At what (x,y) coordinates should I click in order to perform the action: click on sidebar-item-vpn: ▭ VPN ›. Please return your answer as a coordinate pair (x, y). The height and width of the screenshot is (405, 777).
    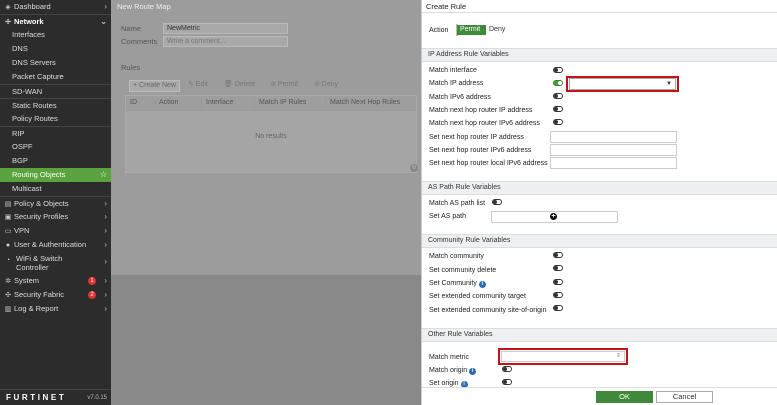
    Looking at the image, I should click on (55, 231).